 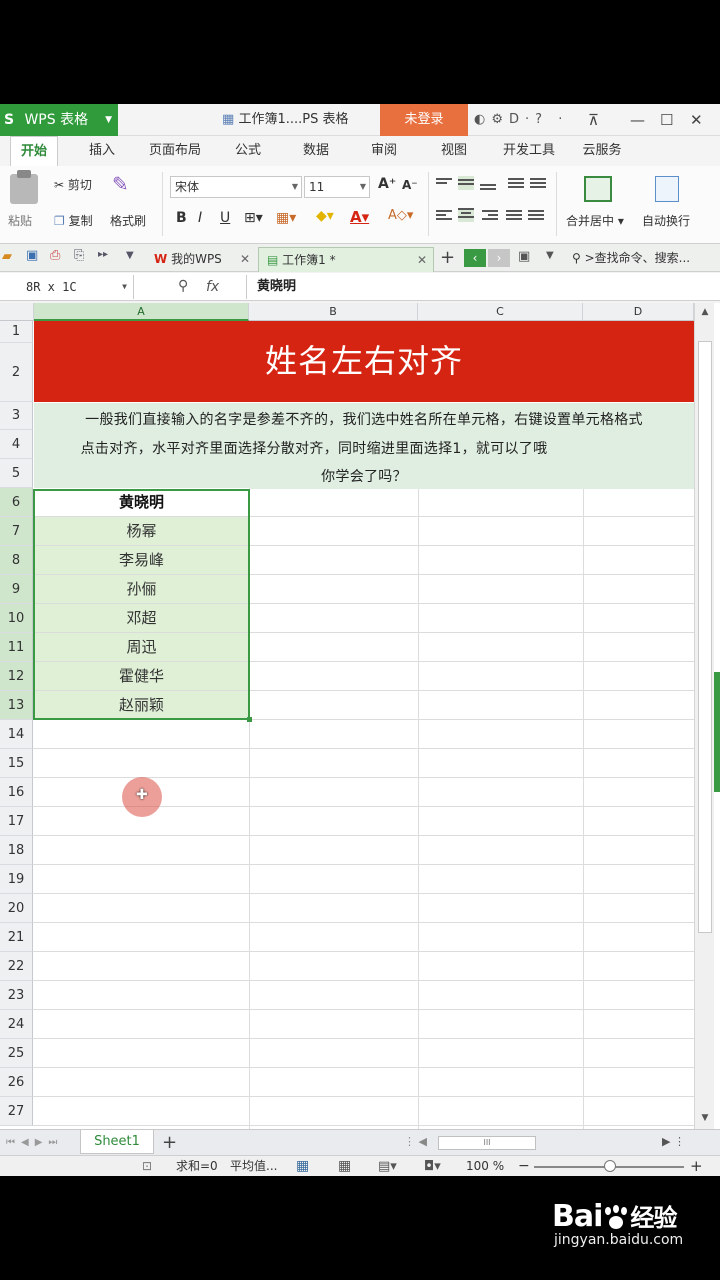 I want to click on font-color-icon: A▾, so click(x=359, y=217).